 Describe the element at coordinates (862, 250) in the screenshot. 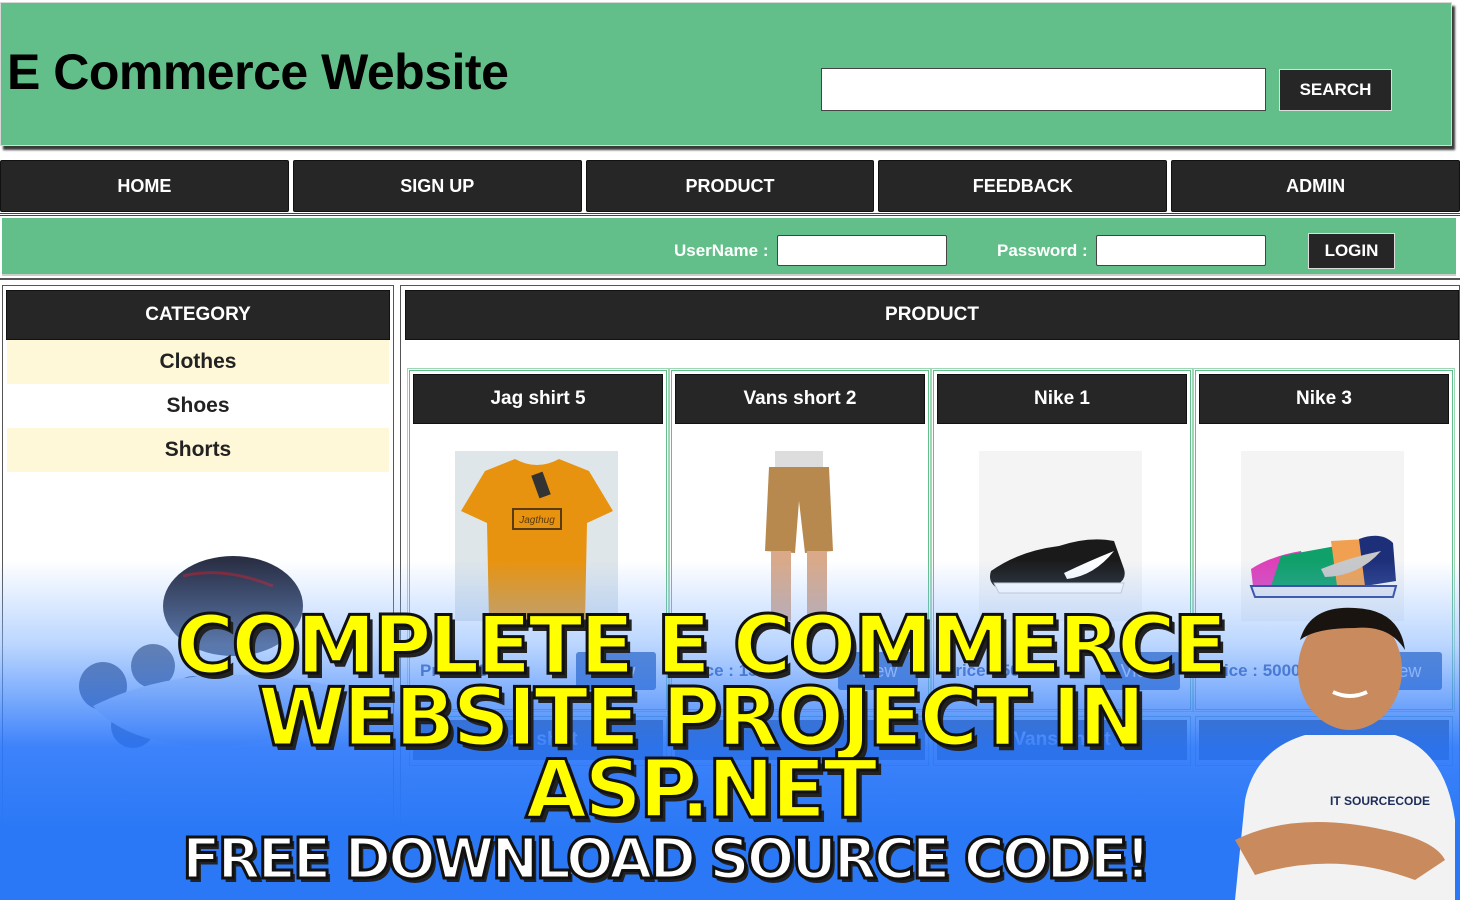

I see `username-field` at that location.